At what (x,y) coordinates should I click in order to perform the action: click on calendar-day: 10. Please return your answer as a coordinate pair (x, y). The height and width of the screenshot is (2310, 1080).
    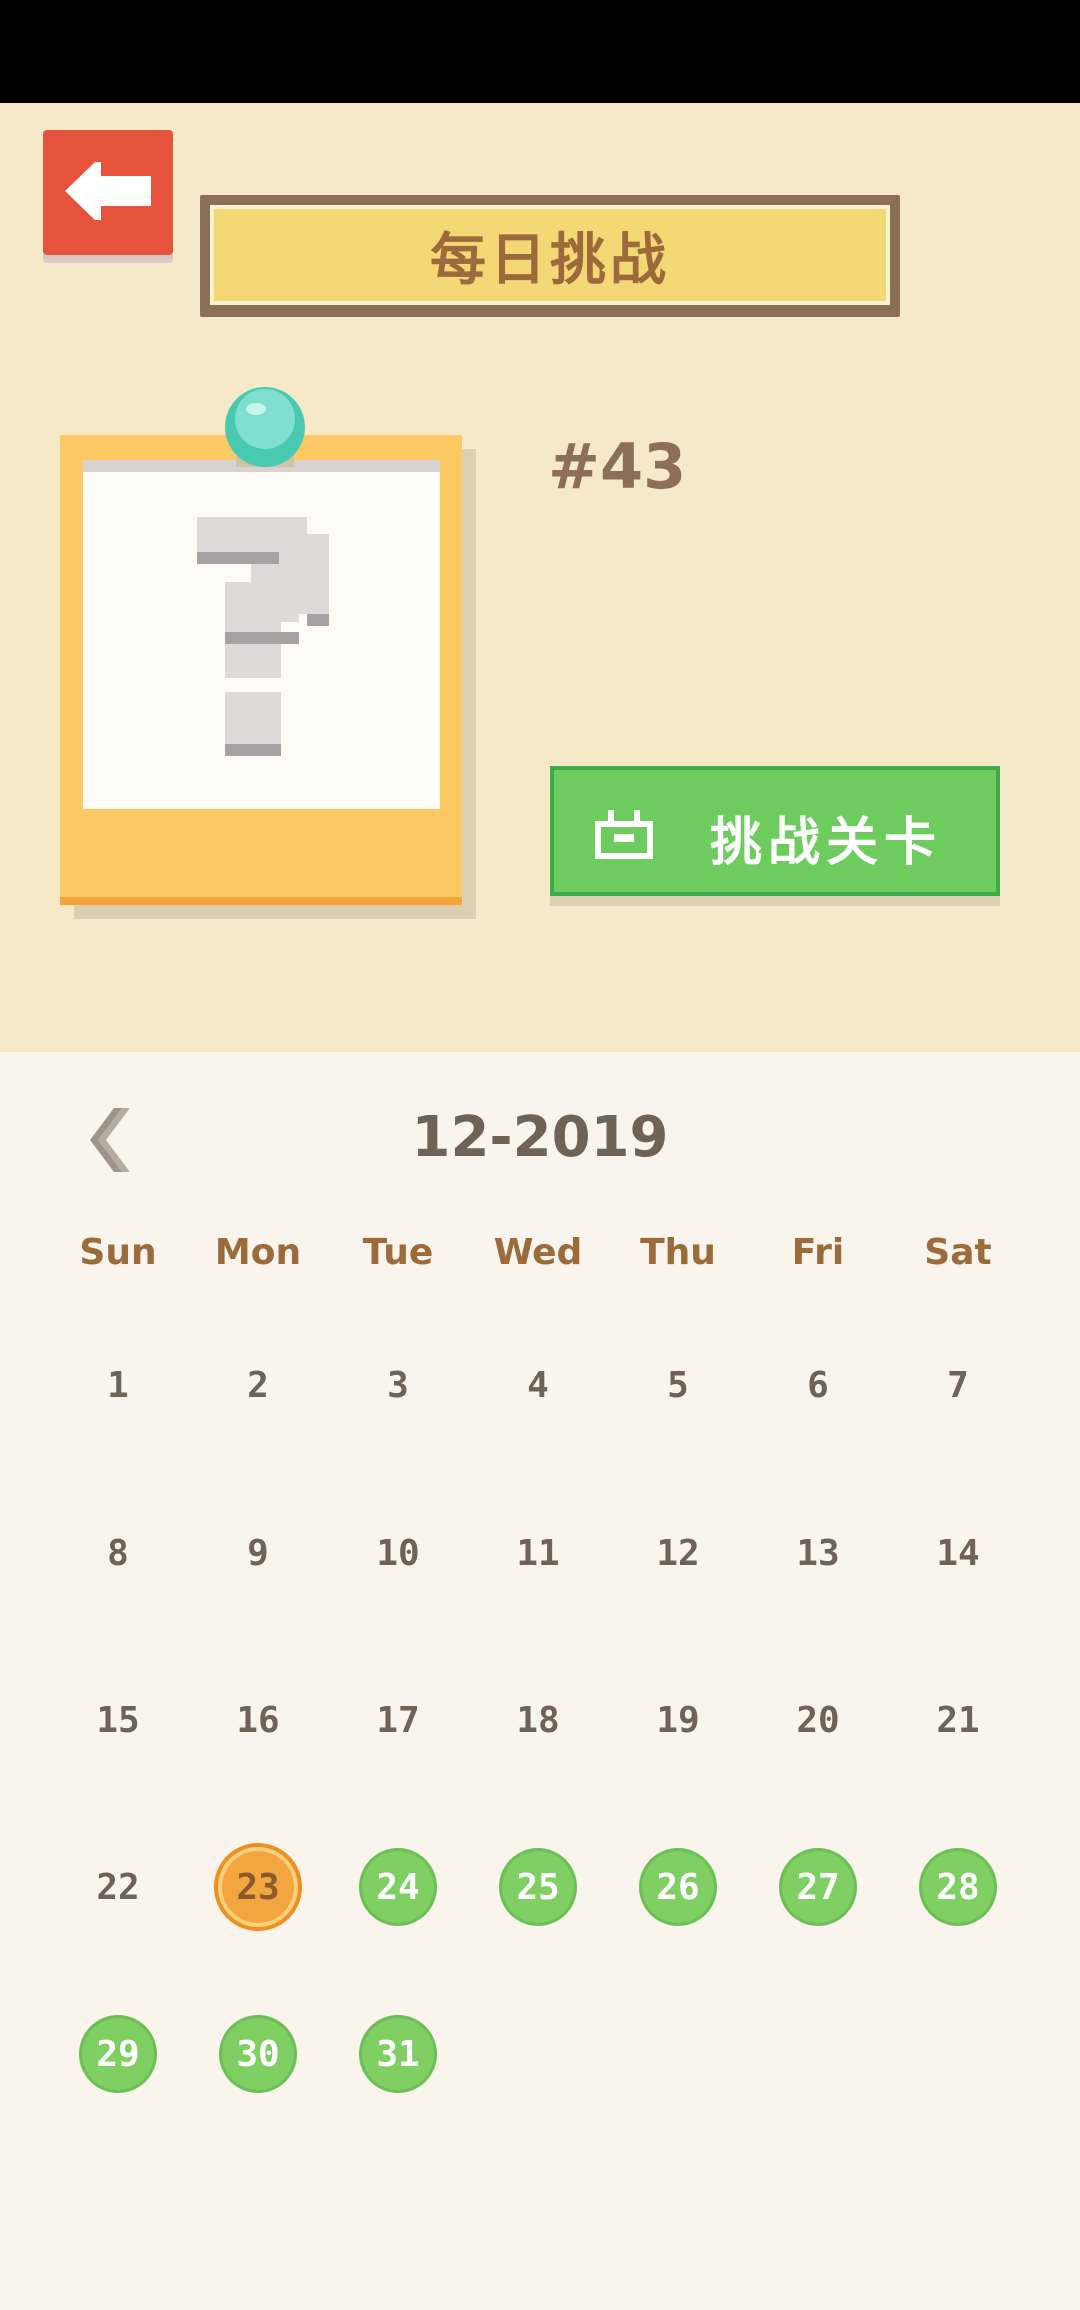
    Looking at the image, I should click on (398, 1553).